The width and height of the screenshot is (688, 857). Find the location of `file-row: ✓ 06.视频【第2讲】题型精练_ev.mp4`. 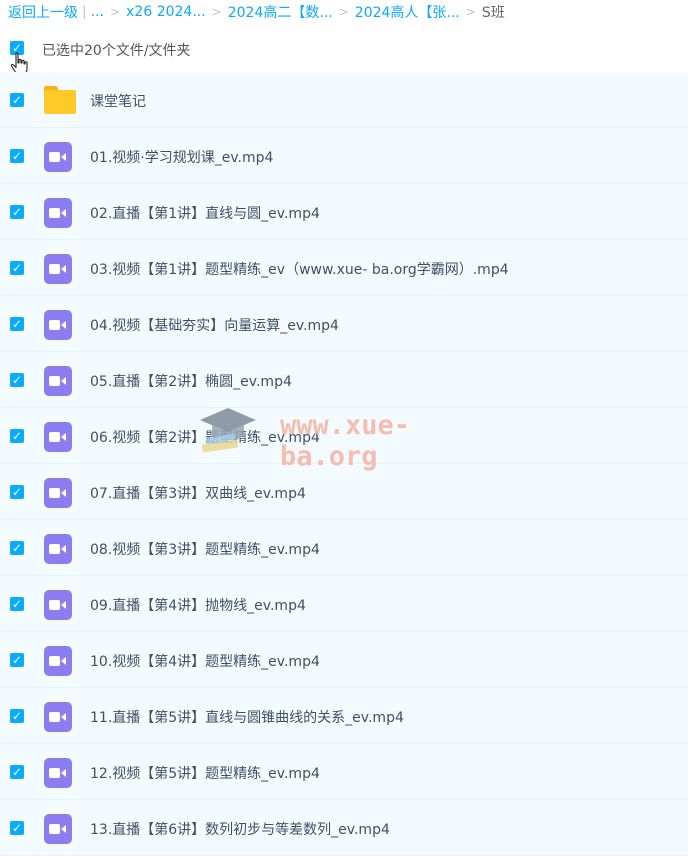

file-row: ✓ 06.视频【第2讲】题型精练_ev.mp4 is located at coordinates (344, 436).